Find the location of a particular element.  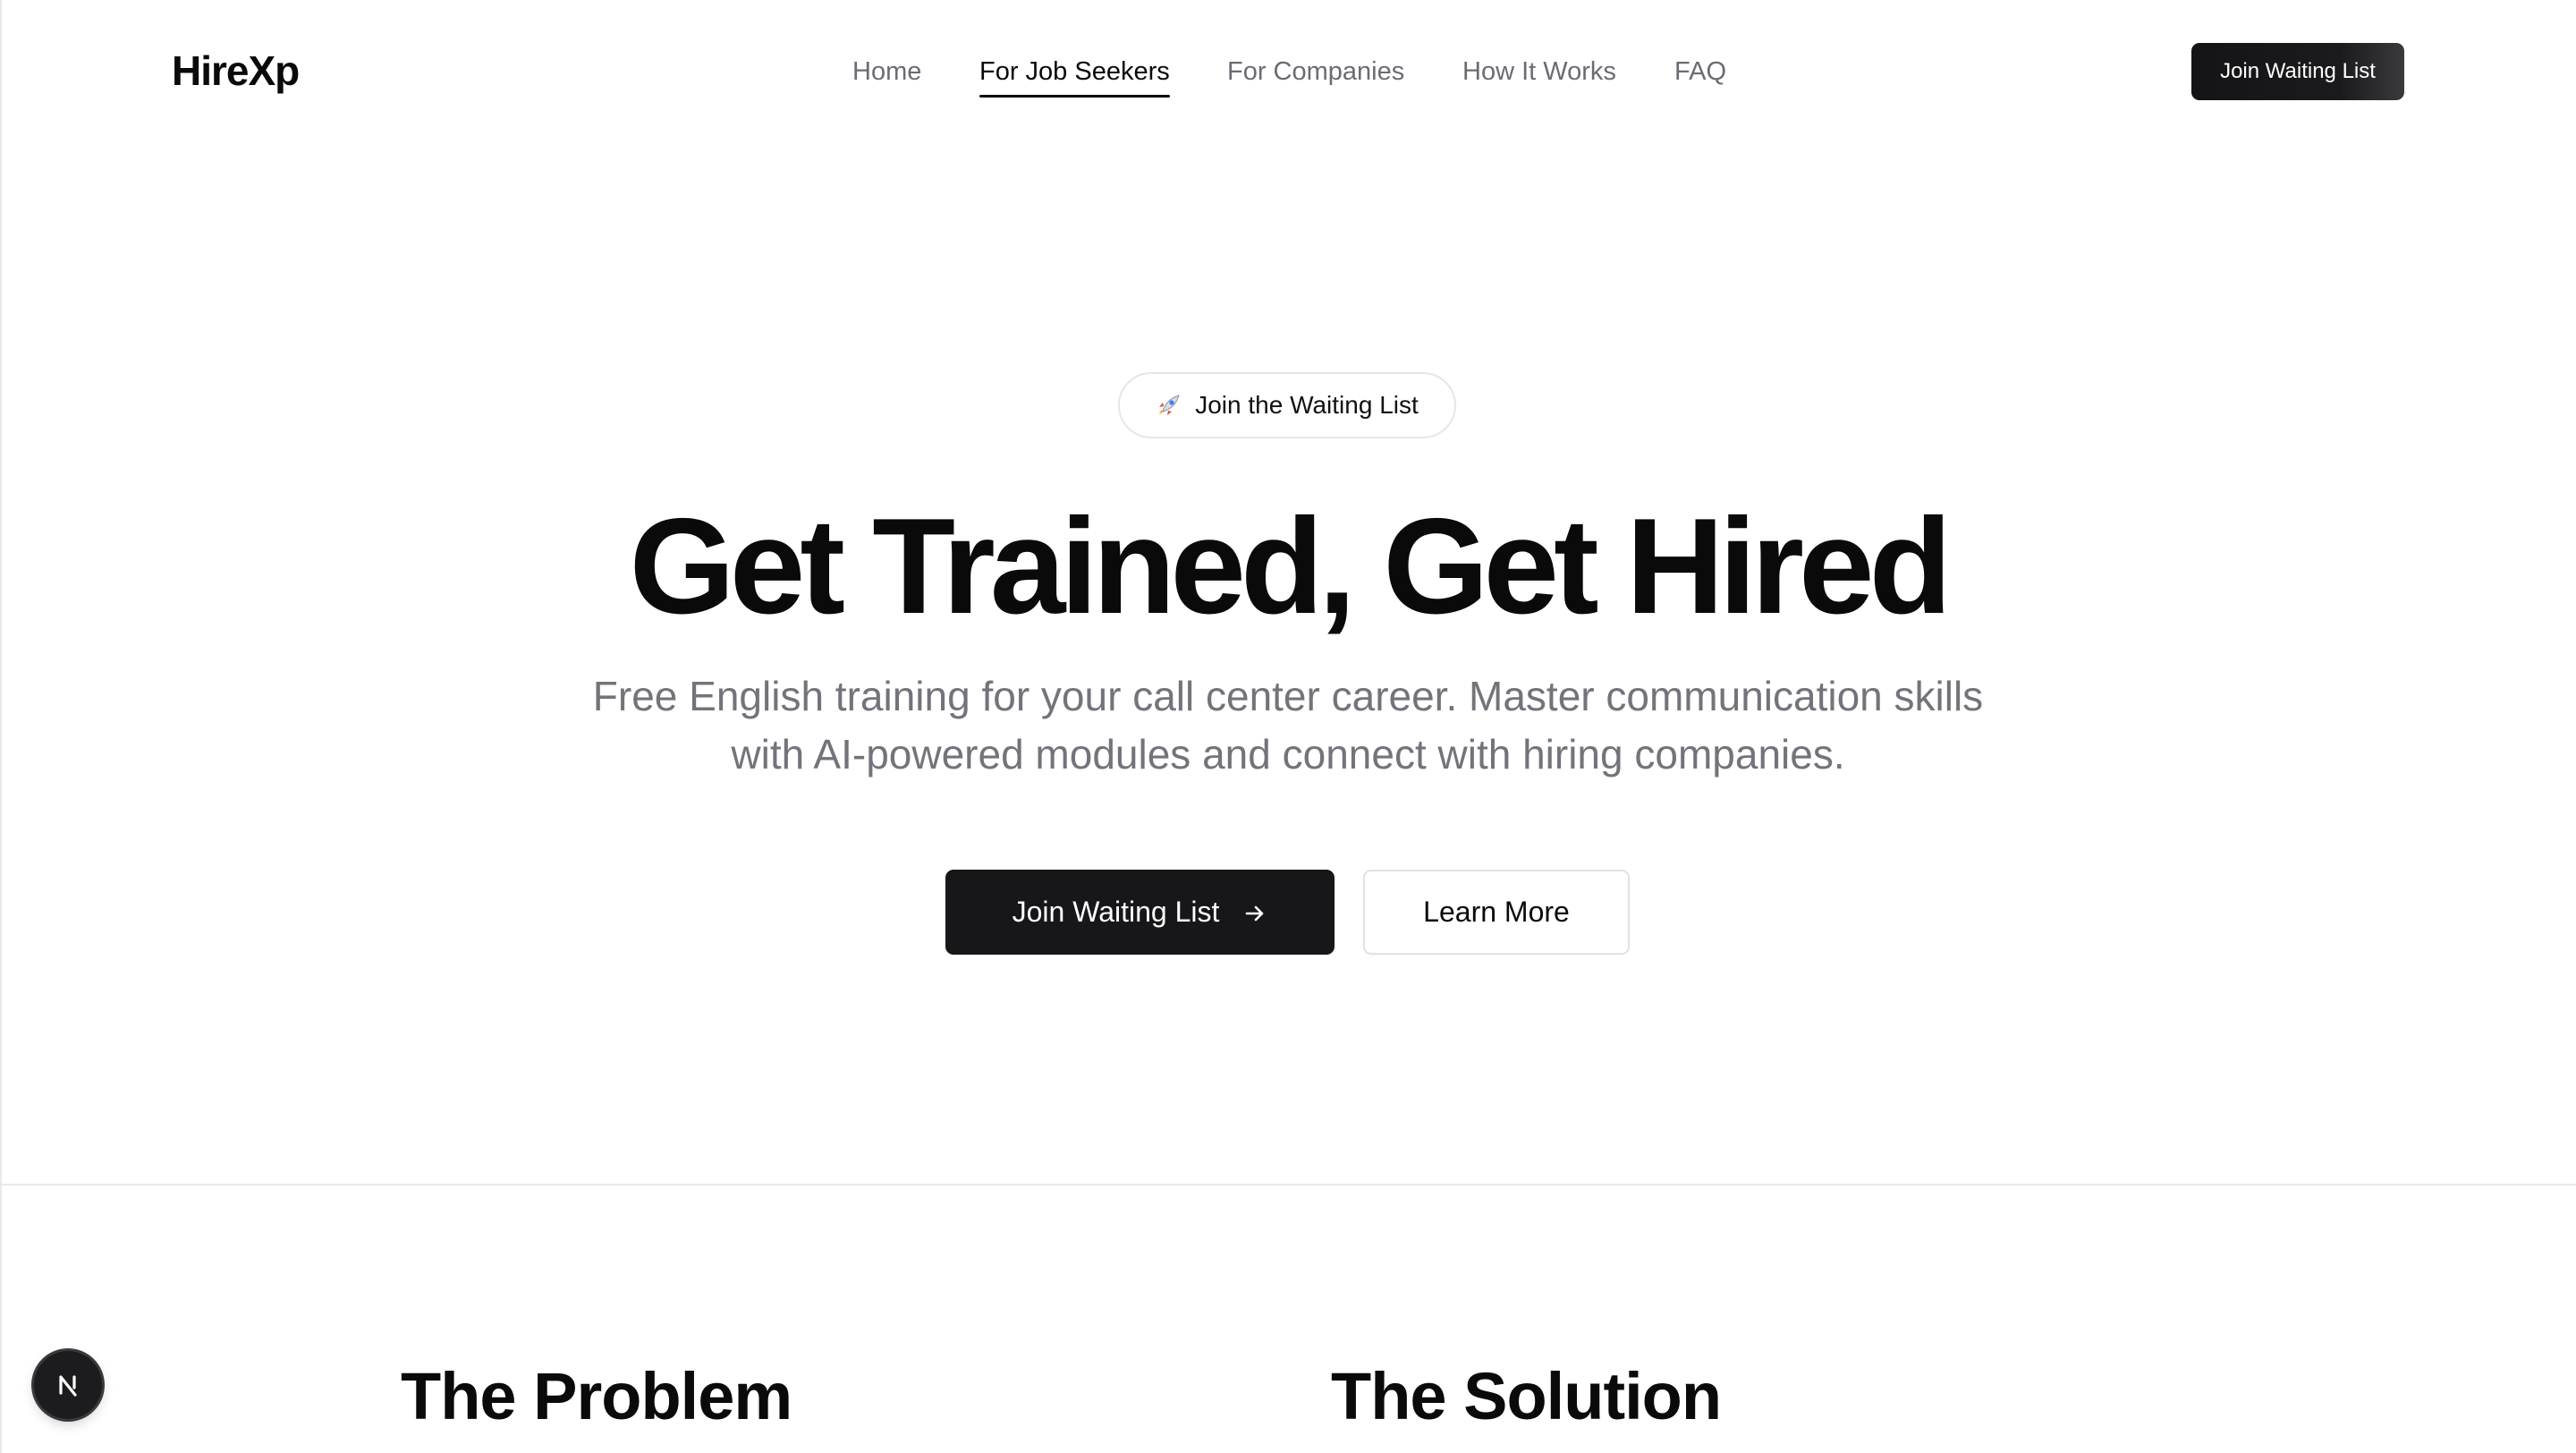

hero-title: Get Trained, Get Hired is located at coordinates (1291, 566).